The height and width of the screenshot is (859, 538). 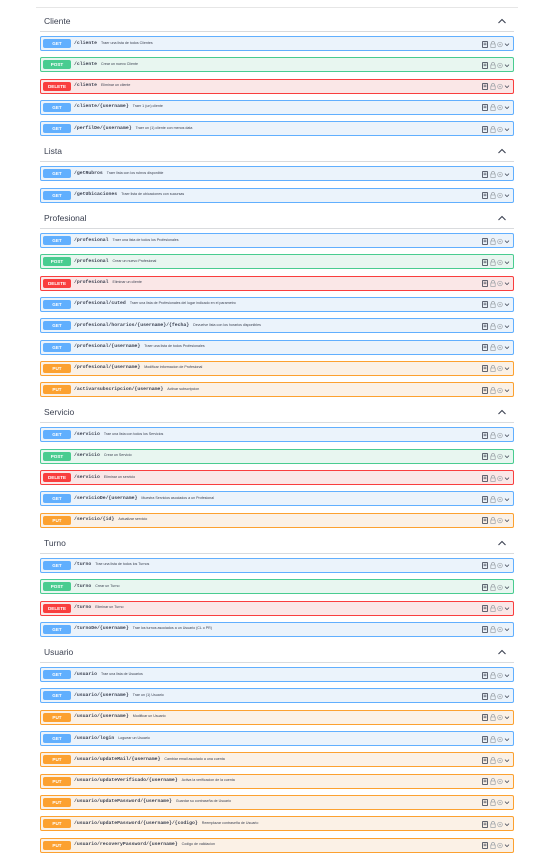 I want to click on group-header: Cliente, so click(x=277, y=22).